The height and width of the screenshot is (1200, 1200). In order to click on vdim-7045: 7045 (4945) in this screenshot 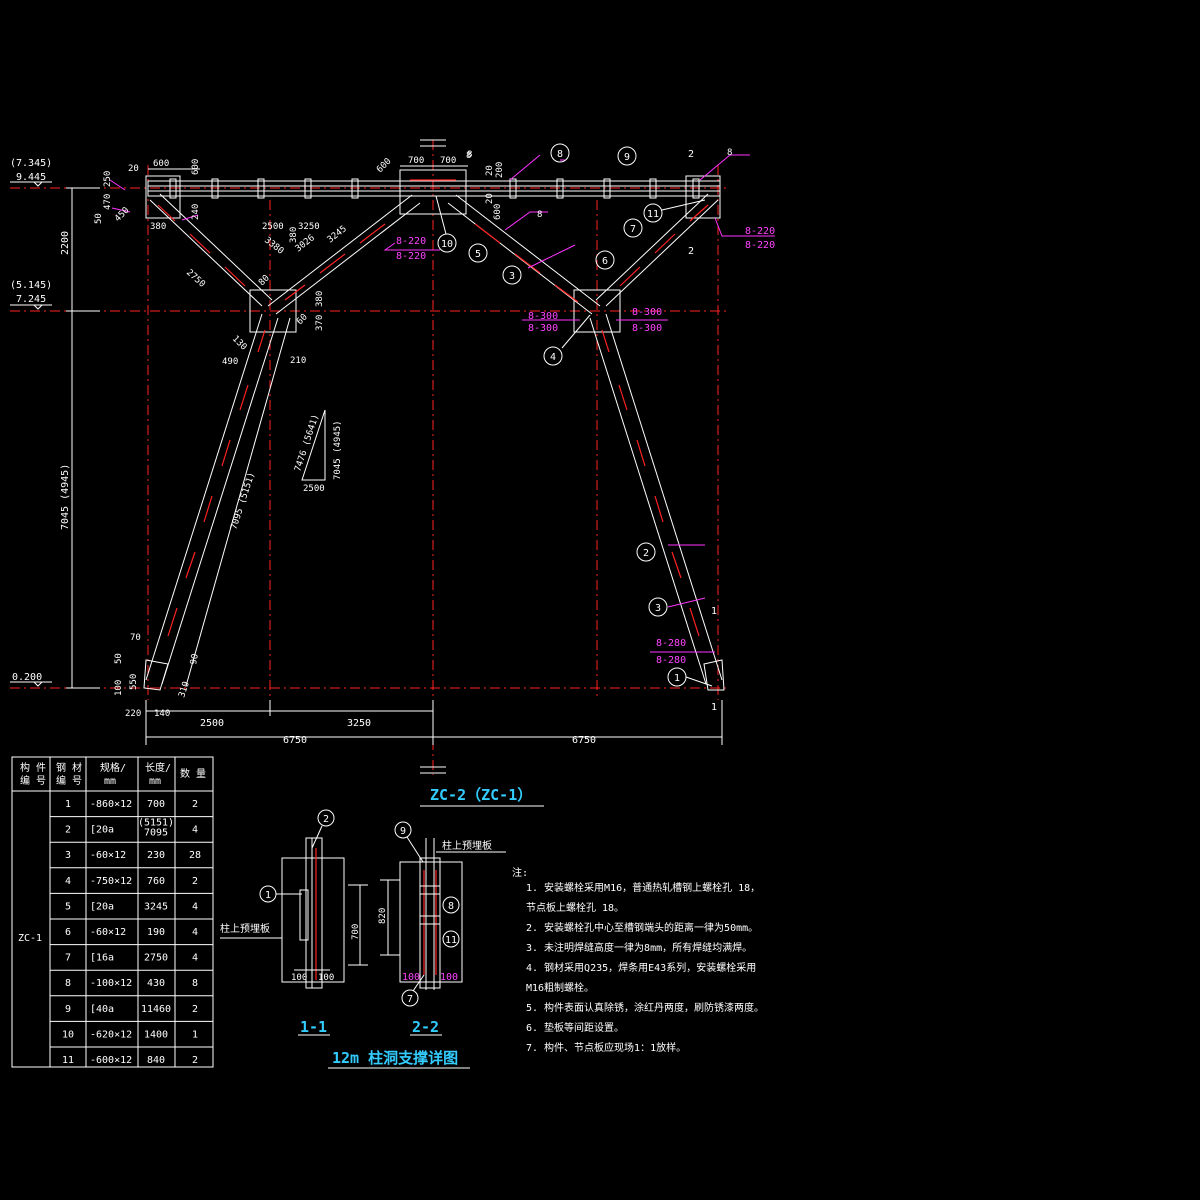, I will do `click(65, 497)`.